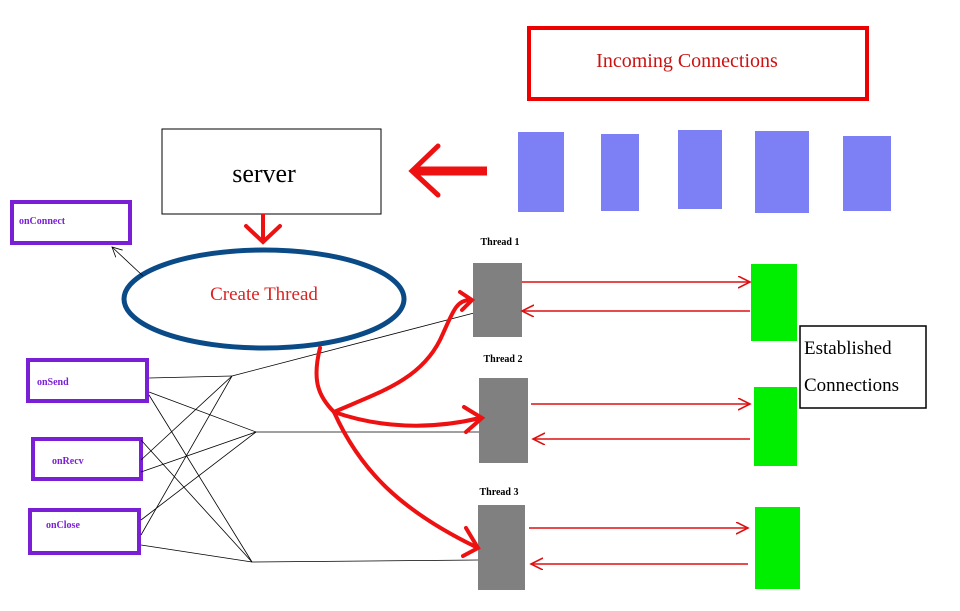  Describe the element at coordinates (636, 423) in the screenshot. I see `thread-connection-arrows` at that location.